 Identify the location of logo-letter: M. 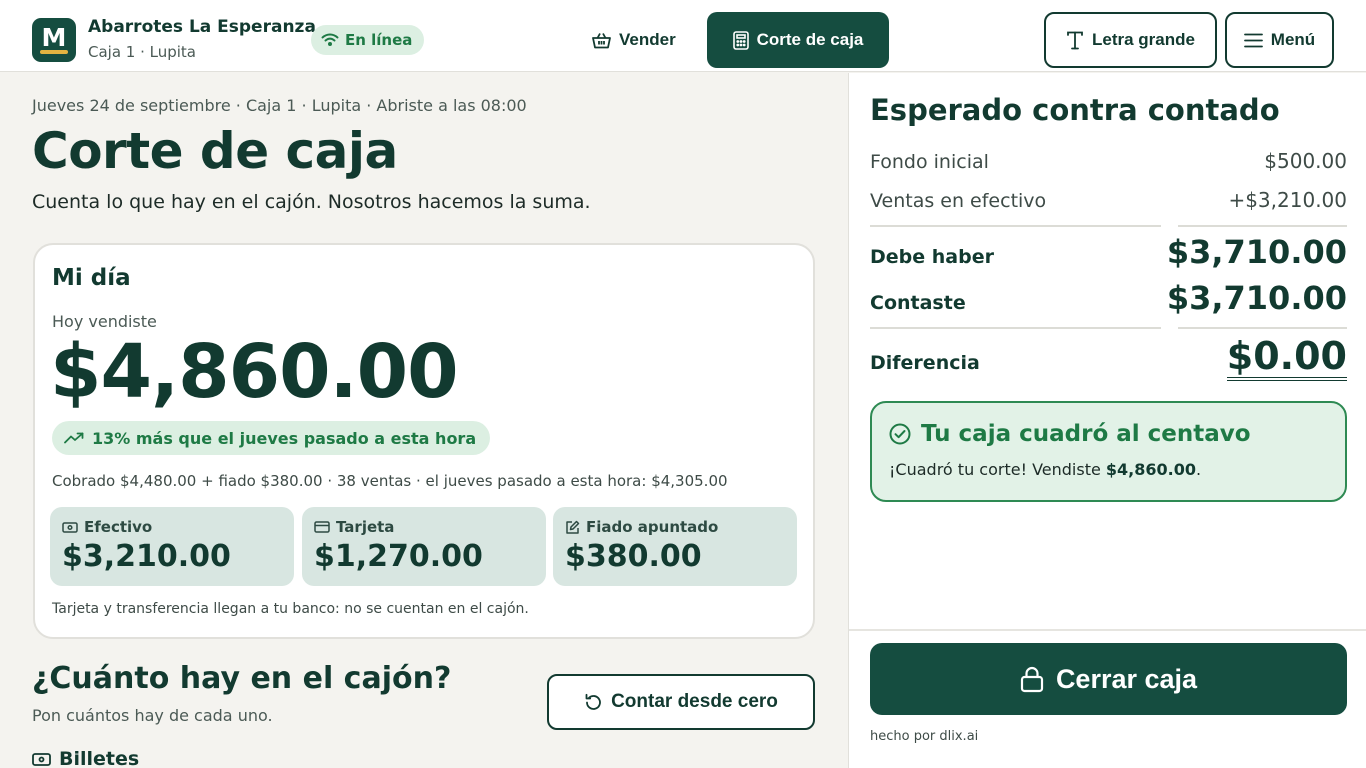
(54, 37).